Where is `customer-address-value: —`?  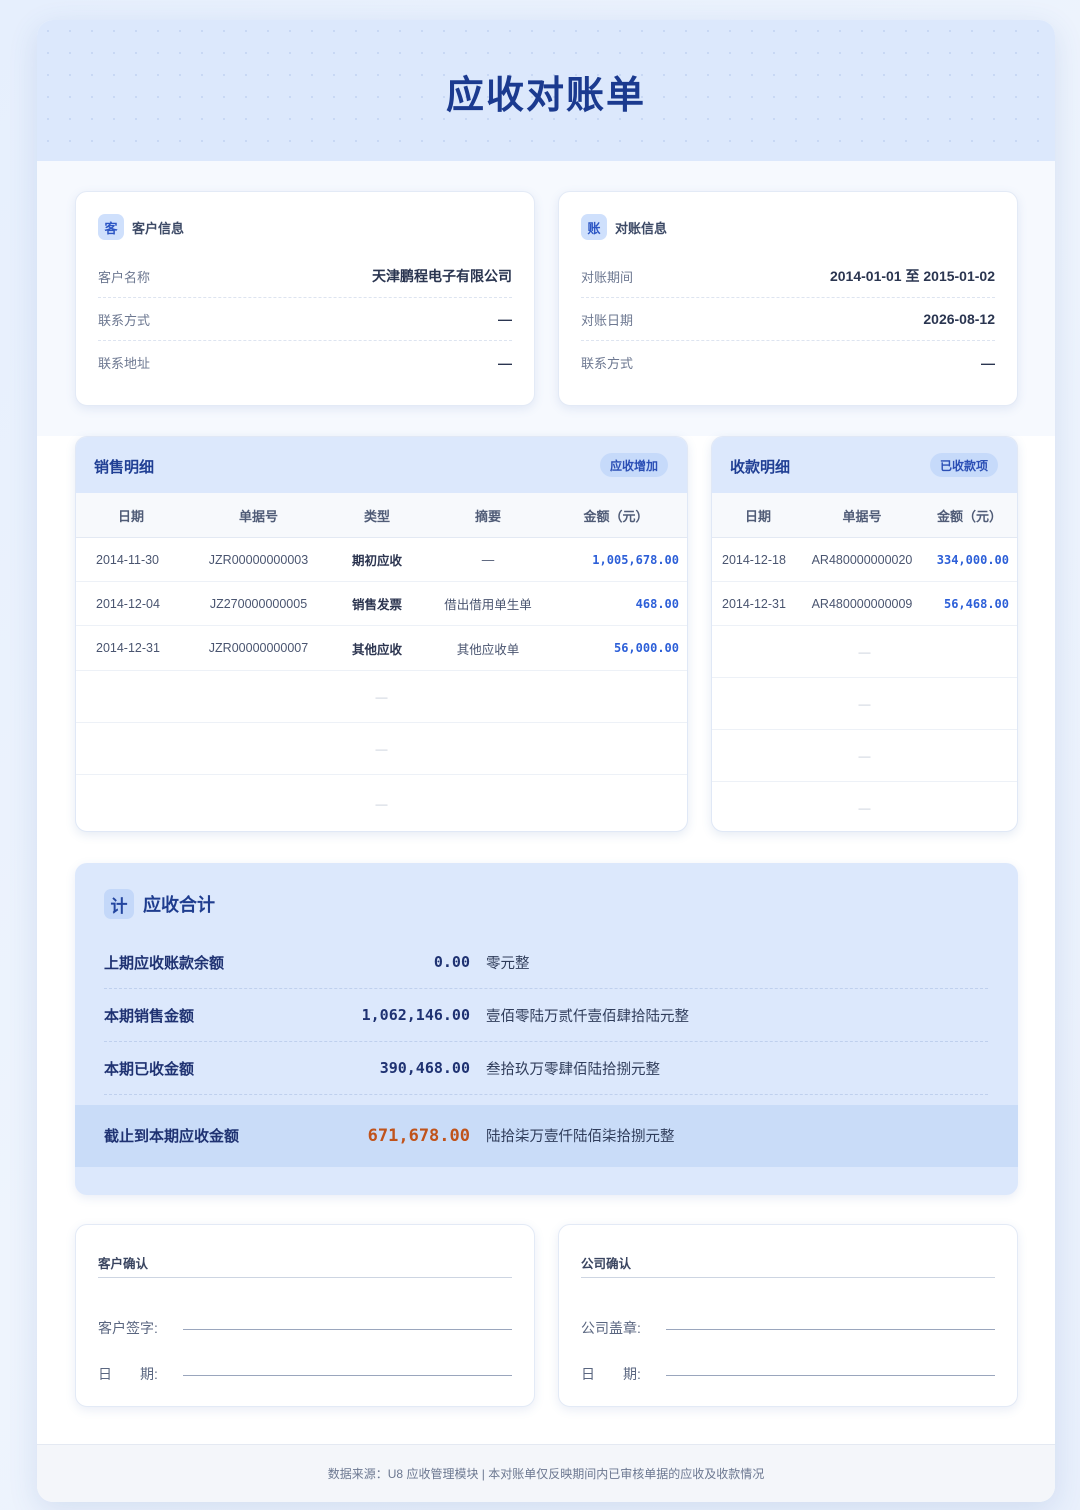
customer-address-value: — is located at coordinates (505, 362).